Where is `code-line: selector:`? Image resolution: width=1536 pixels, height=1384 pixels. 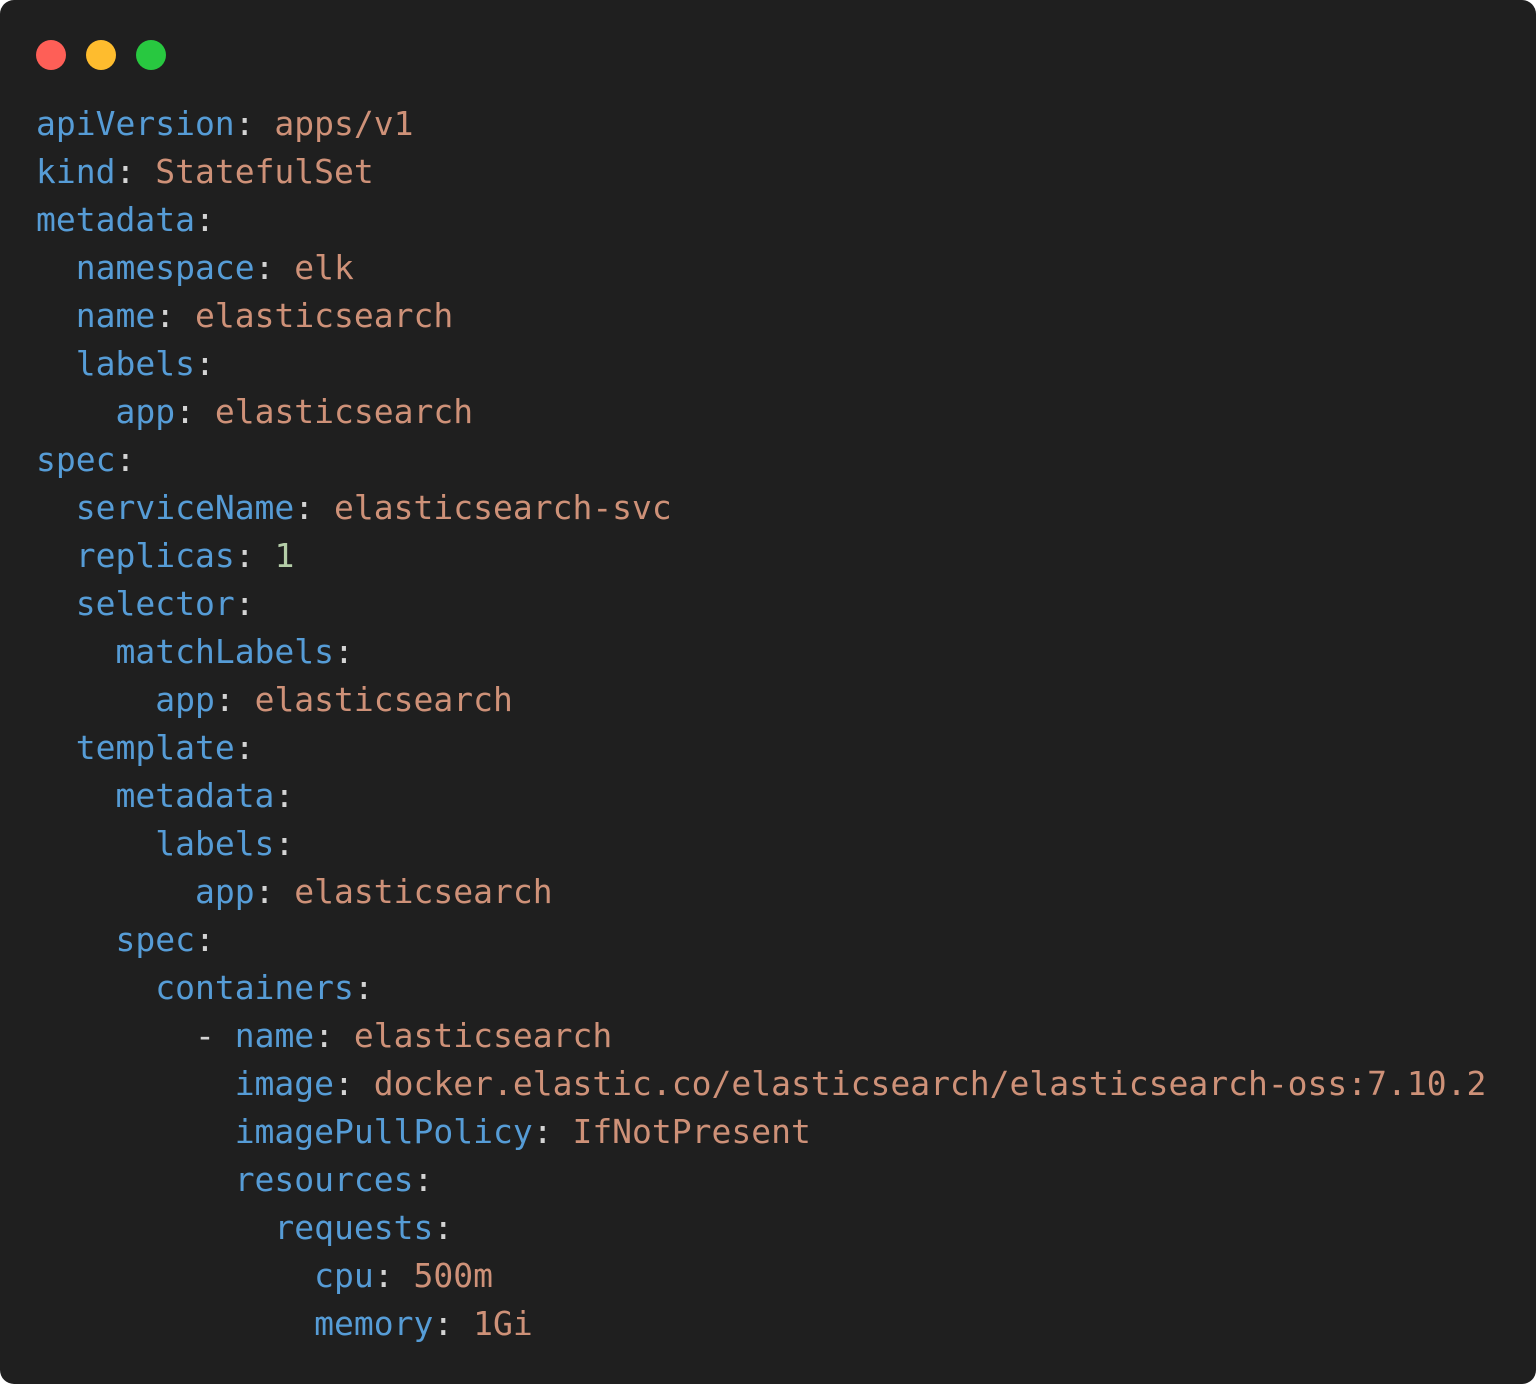 code-line: selector: is located at coordinates (761, 604).